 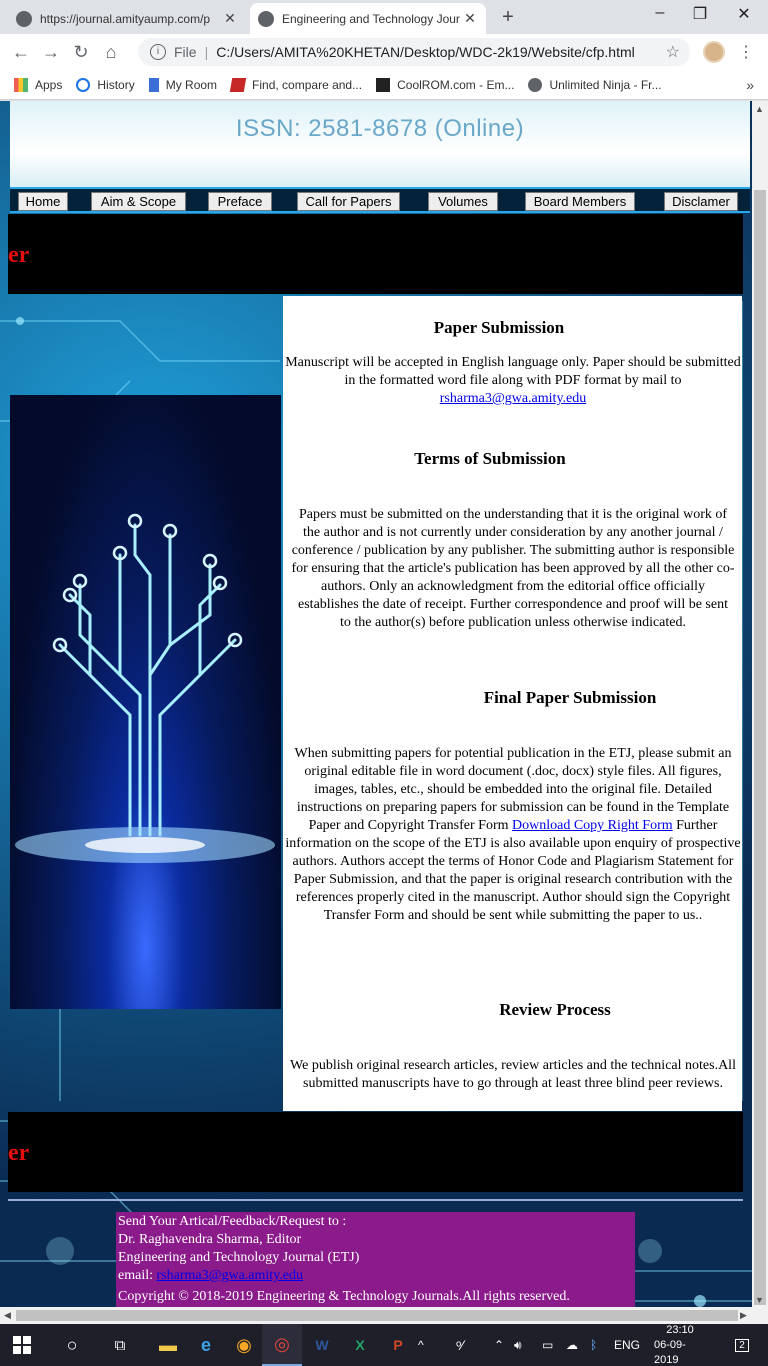 I want to click on nav-aim-scope: Aim & Scope, so click(x=138, y=201).